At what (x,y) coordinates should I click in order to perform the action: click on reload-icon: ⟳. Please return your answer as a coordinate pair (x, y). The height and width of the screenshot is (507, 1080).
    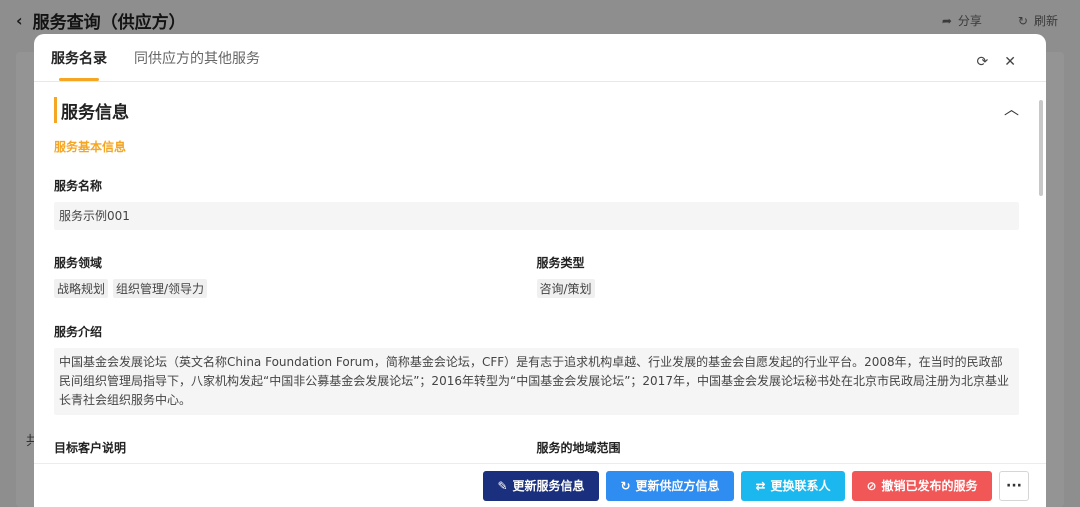
    Looking at the image, I should click on (983, 62).